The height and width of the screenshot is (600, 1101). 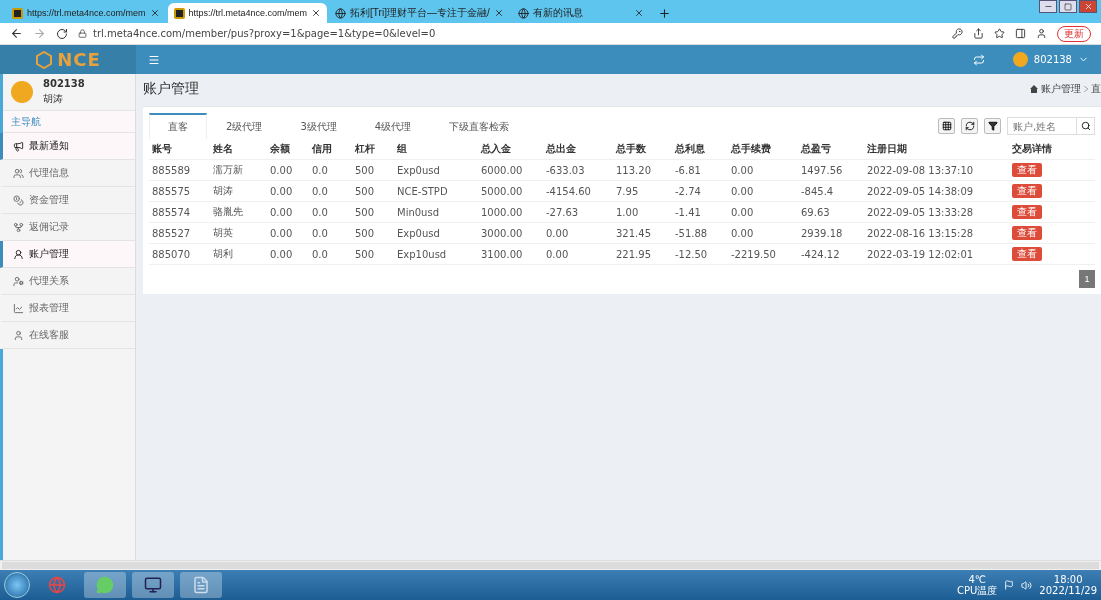 I want to click on tab: 2级代理, so click(x=244, y=126).